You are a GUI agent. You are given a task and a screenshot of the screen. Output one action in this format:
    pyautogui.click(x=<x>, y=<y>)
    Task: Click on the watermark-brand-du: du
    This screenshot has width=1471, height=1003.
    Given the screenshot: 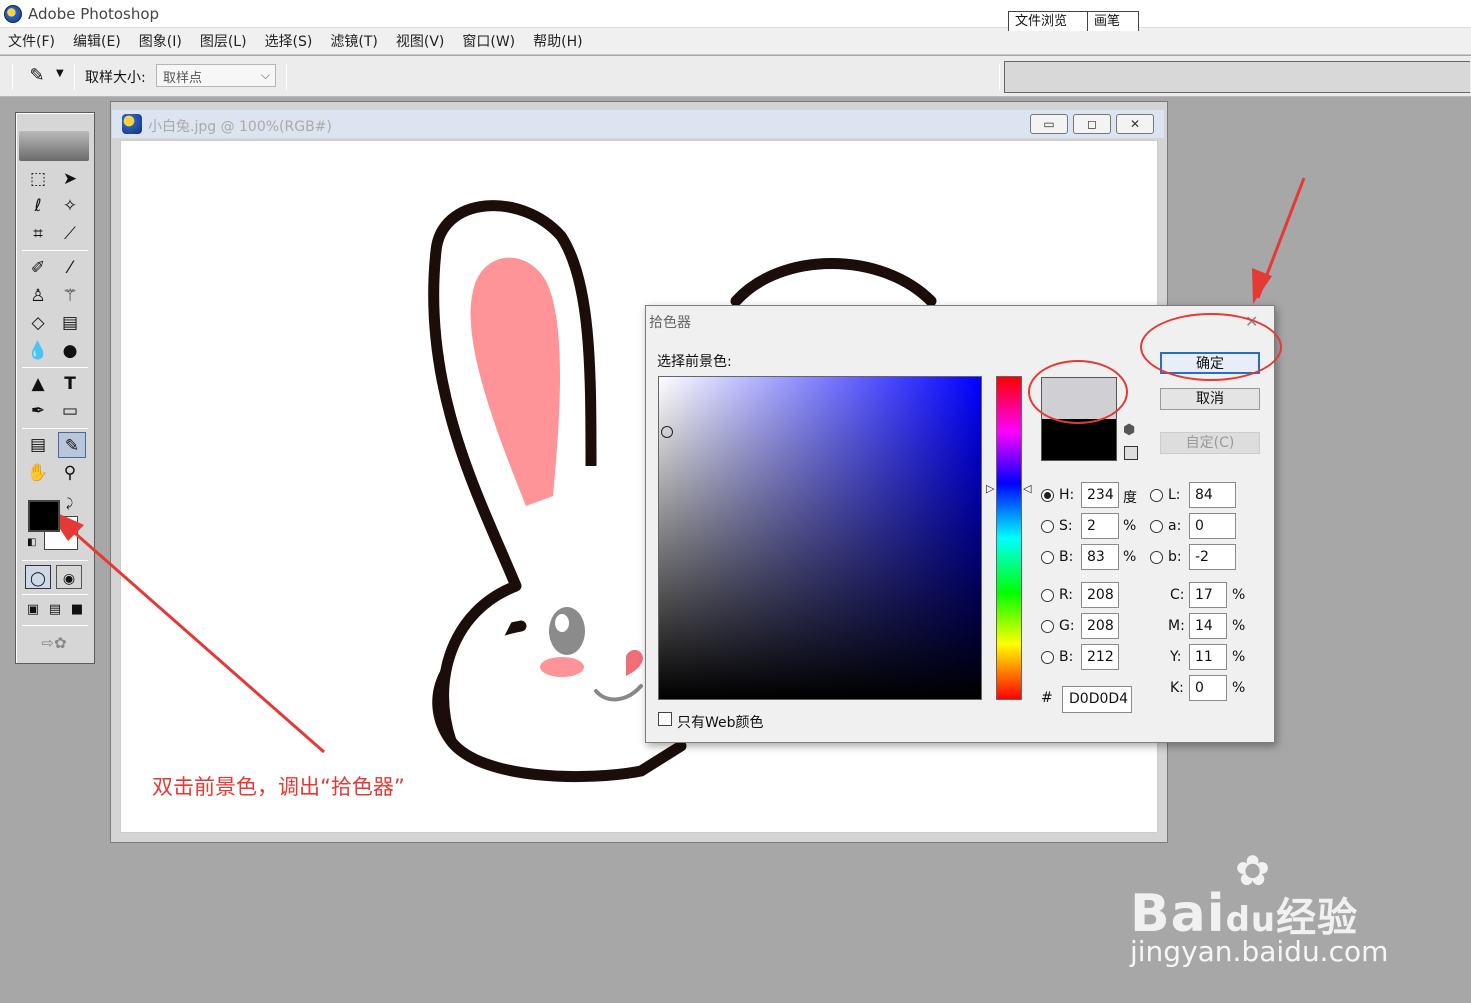 What is the action you would take?
    pyautogui.click(x=1251, y=920)
    